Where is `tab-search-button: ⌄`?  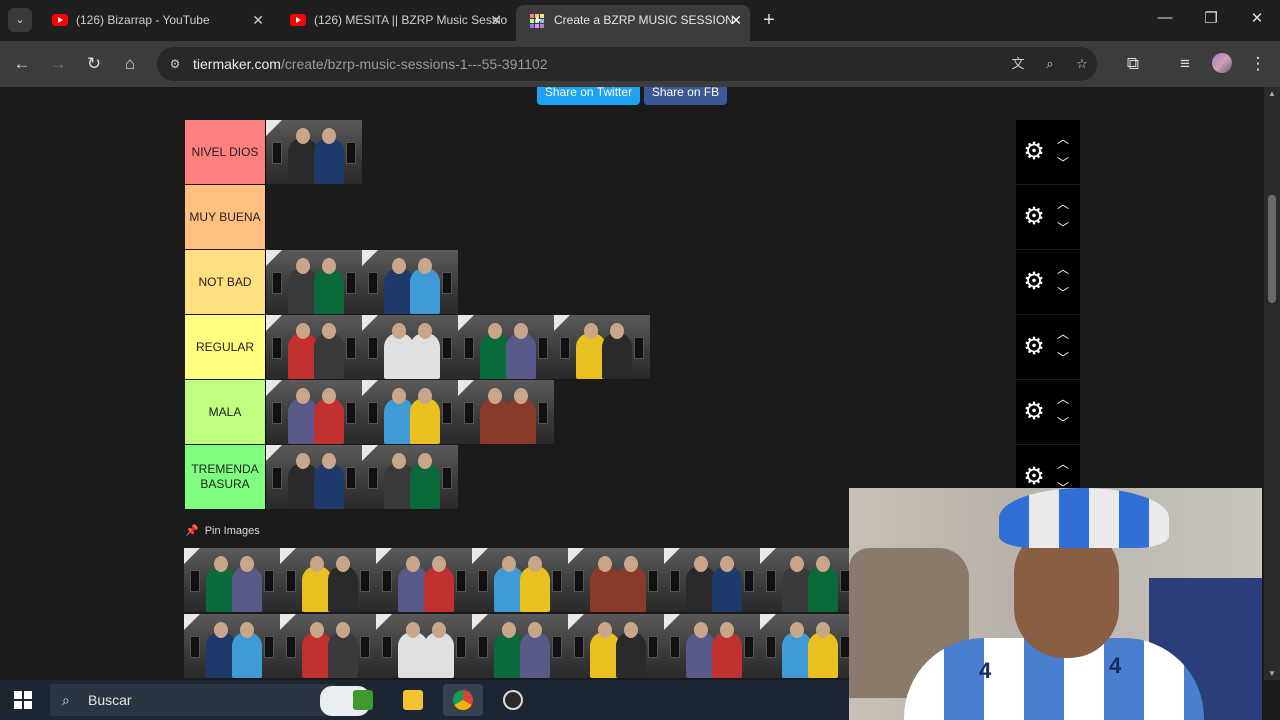 tab-search-button: ⌄ is located at coordinates (20, 20).